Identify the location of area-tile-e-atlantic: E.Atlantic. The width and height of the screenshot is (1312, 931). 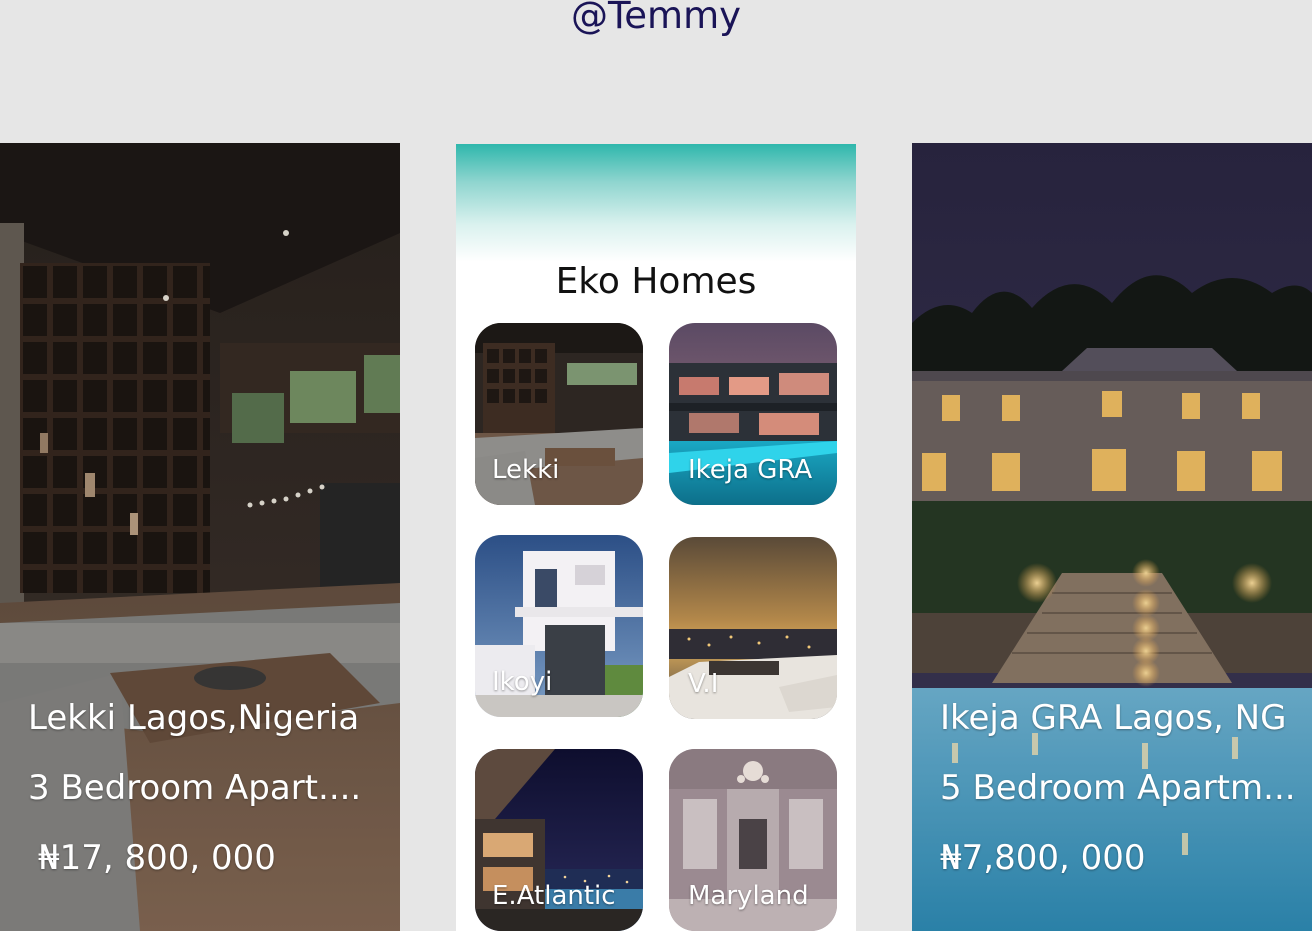
(559, 840).